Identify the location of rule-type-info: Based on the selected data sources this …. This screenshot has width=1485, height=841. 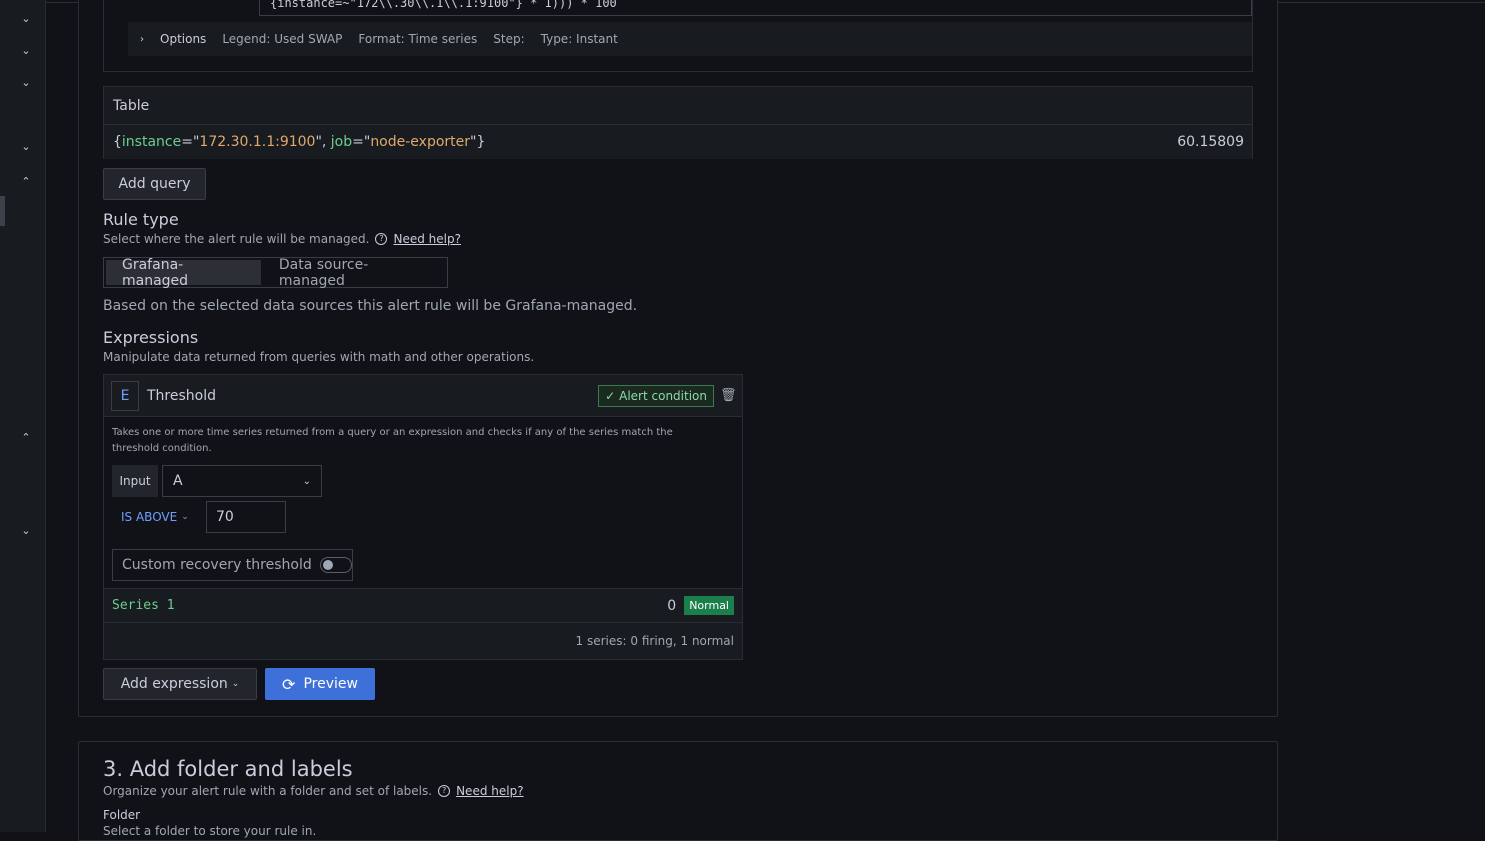
(370, 306).